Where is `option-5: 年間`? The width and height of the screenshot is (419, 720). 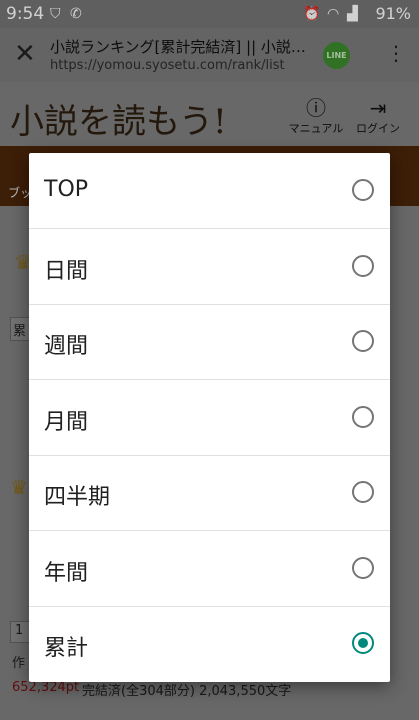
option-5: 年間 is located at coordinates (209, 569).